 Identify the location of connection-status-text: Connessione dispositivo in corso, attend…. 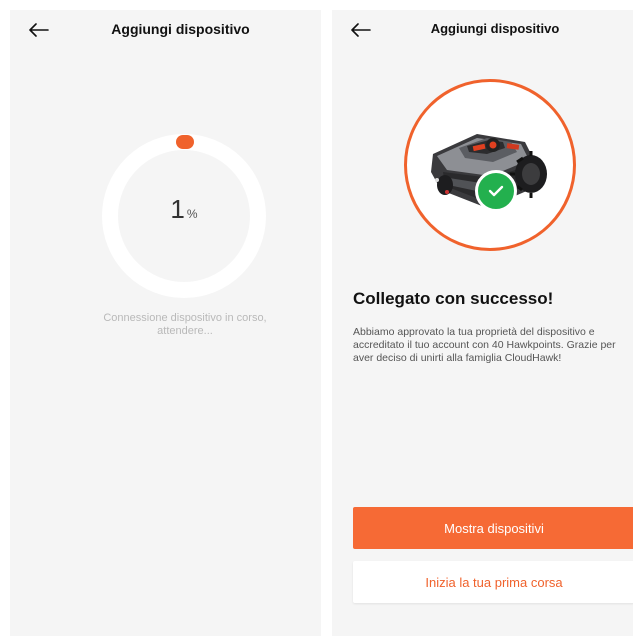
(185, 324).